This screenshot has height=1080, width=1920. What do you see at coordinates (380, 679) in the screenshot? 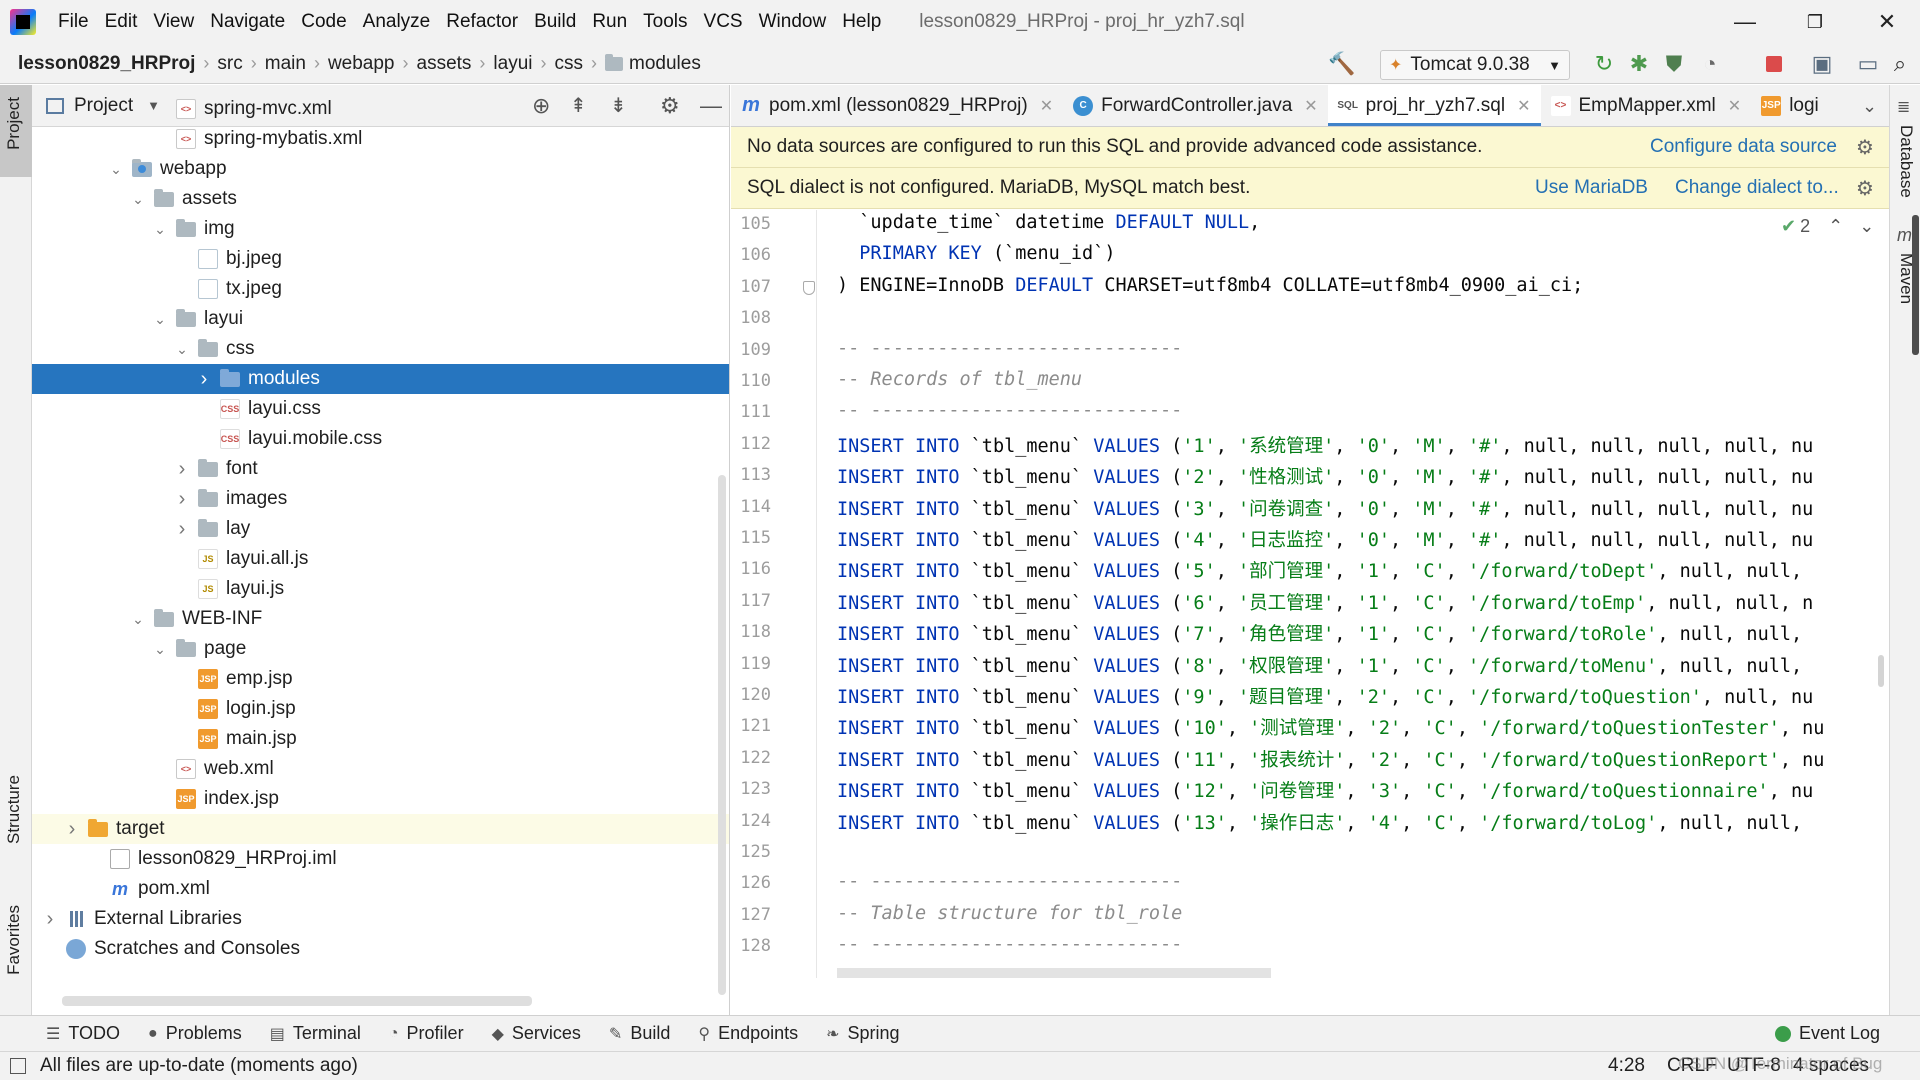
I see `tree-node: JSP emp.jsp` at bounding box center [380, 679].